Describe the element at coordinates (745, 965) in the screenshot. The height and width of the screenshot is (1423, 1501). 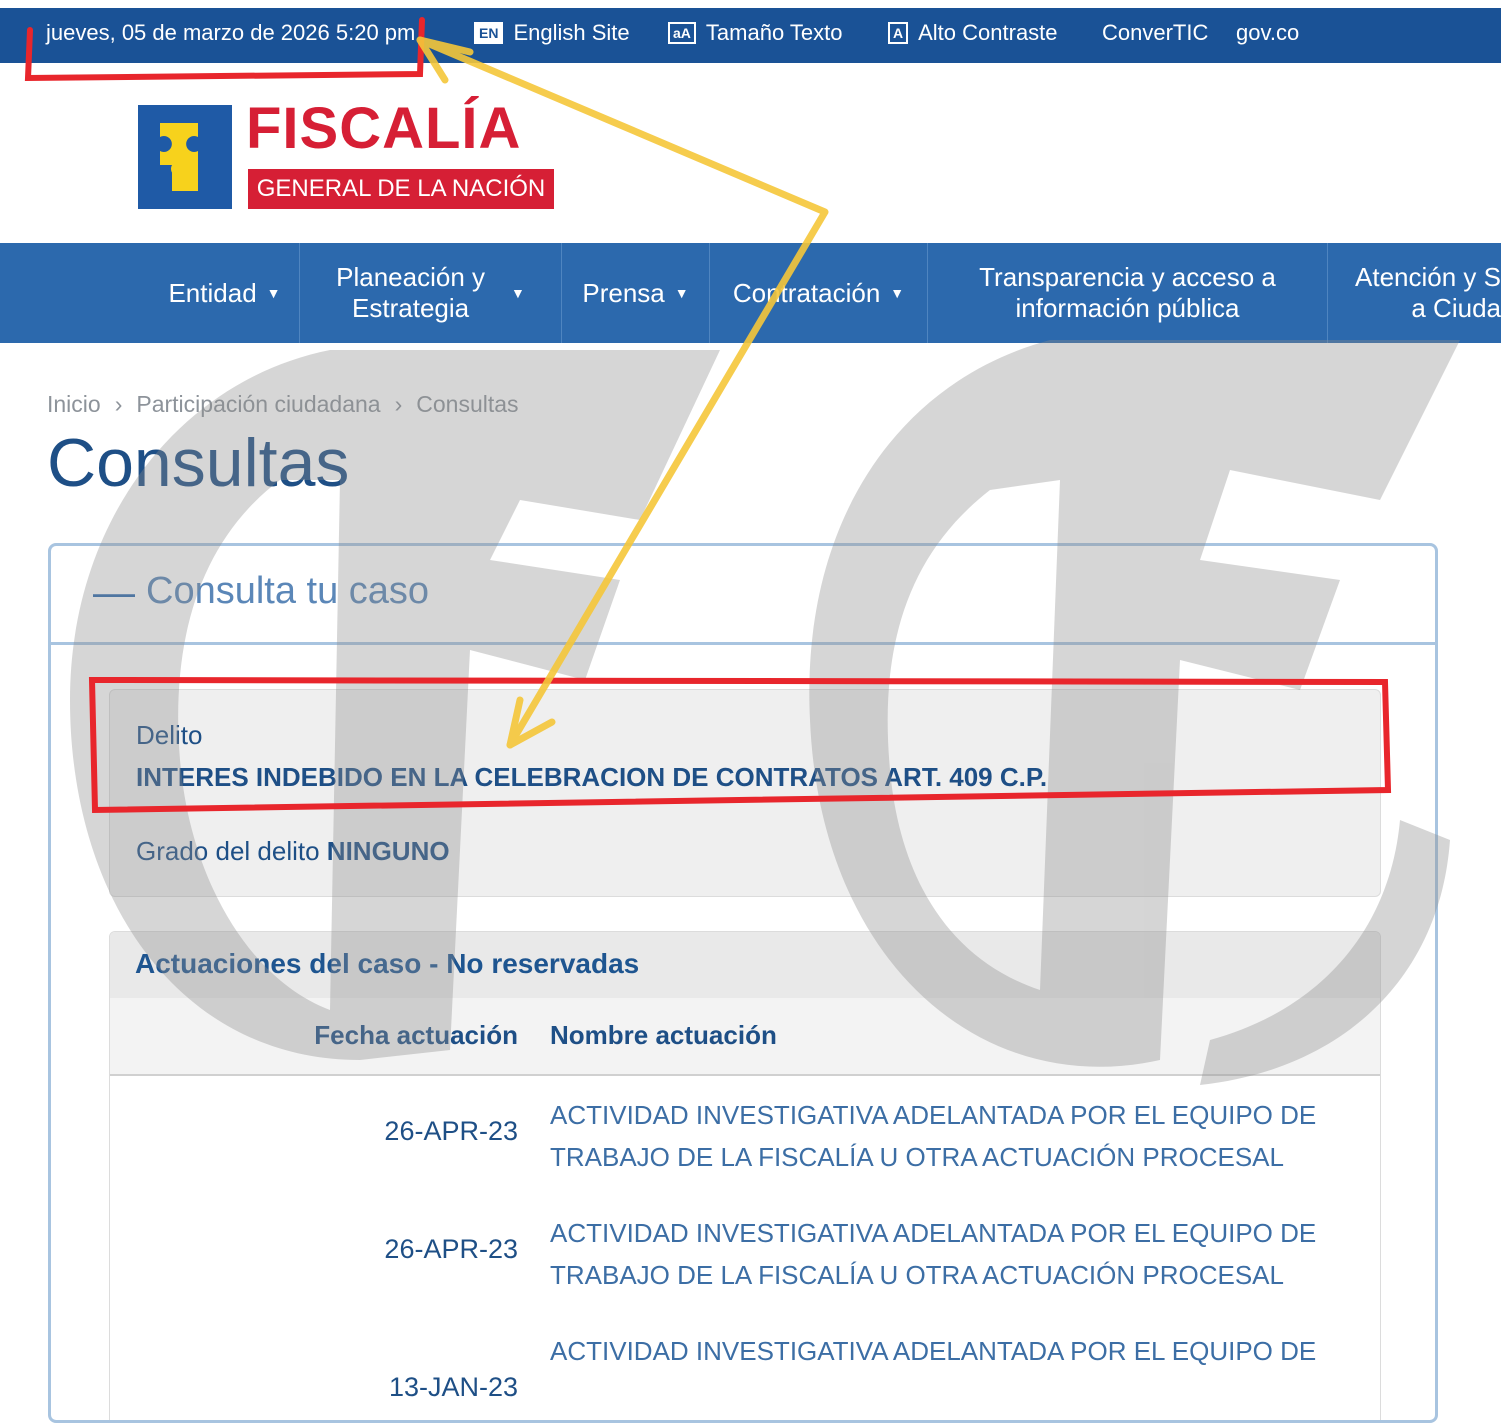
I see `actuaciones-header: Actuaciones del caso - No reservadas` at that location.